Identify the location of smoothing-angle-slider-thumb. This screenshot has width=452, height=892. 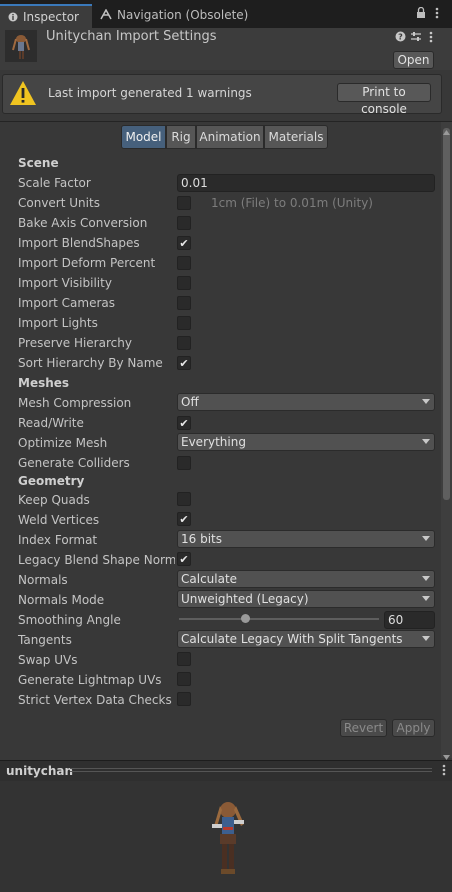
(246, 618).